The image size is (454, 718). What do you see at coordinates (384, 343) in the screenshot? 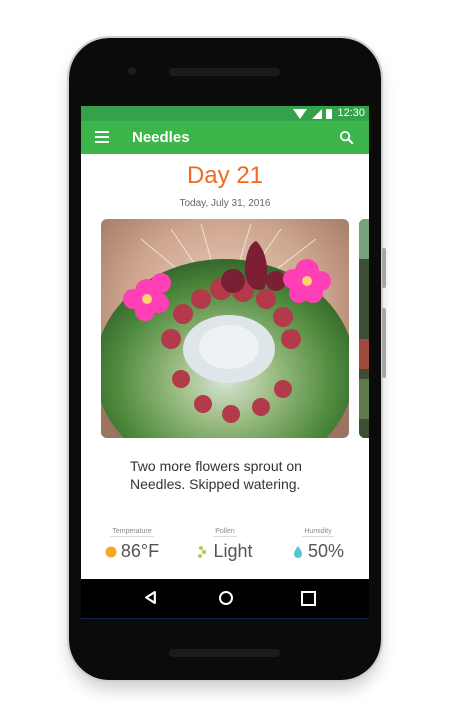
I see `power-button` at bounding box center [384, 343].